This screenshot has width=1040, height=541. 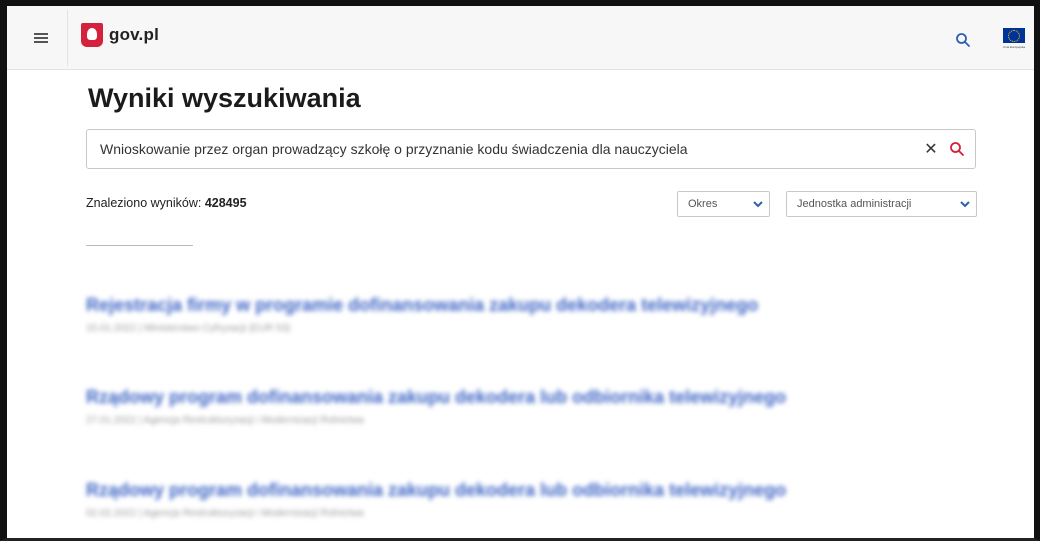 I want to click on results-count-value: 428495, so click(x=225, y=203).